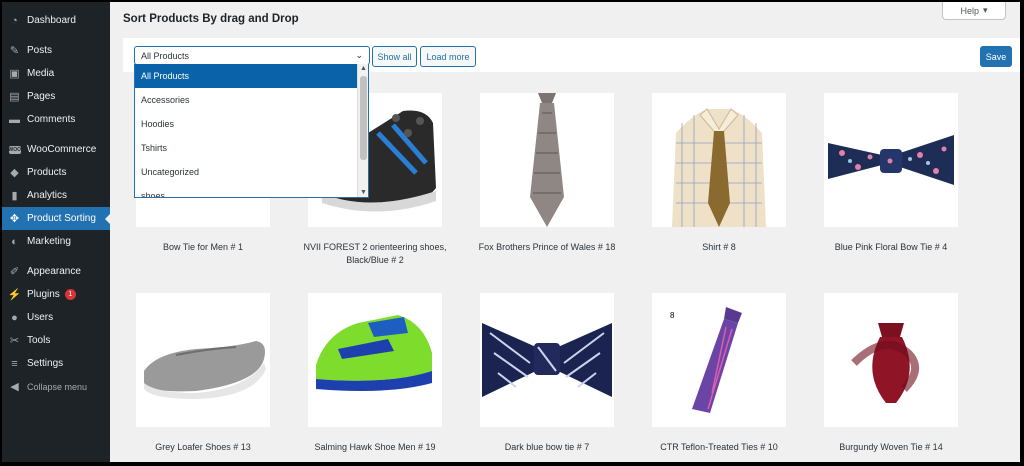 Image resolution: width=1024 pixels, height=466 pixels. I want to click on sidebar-item-label: Appearance, so click(54, 271).